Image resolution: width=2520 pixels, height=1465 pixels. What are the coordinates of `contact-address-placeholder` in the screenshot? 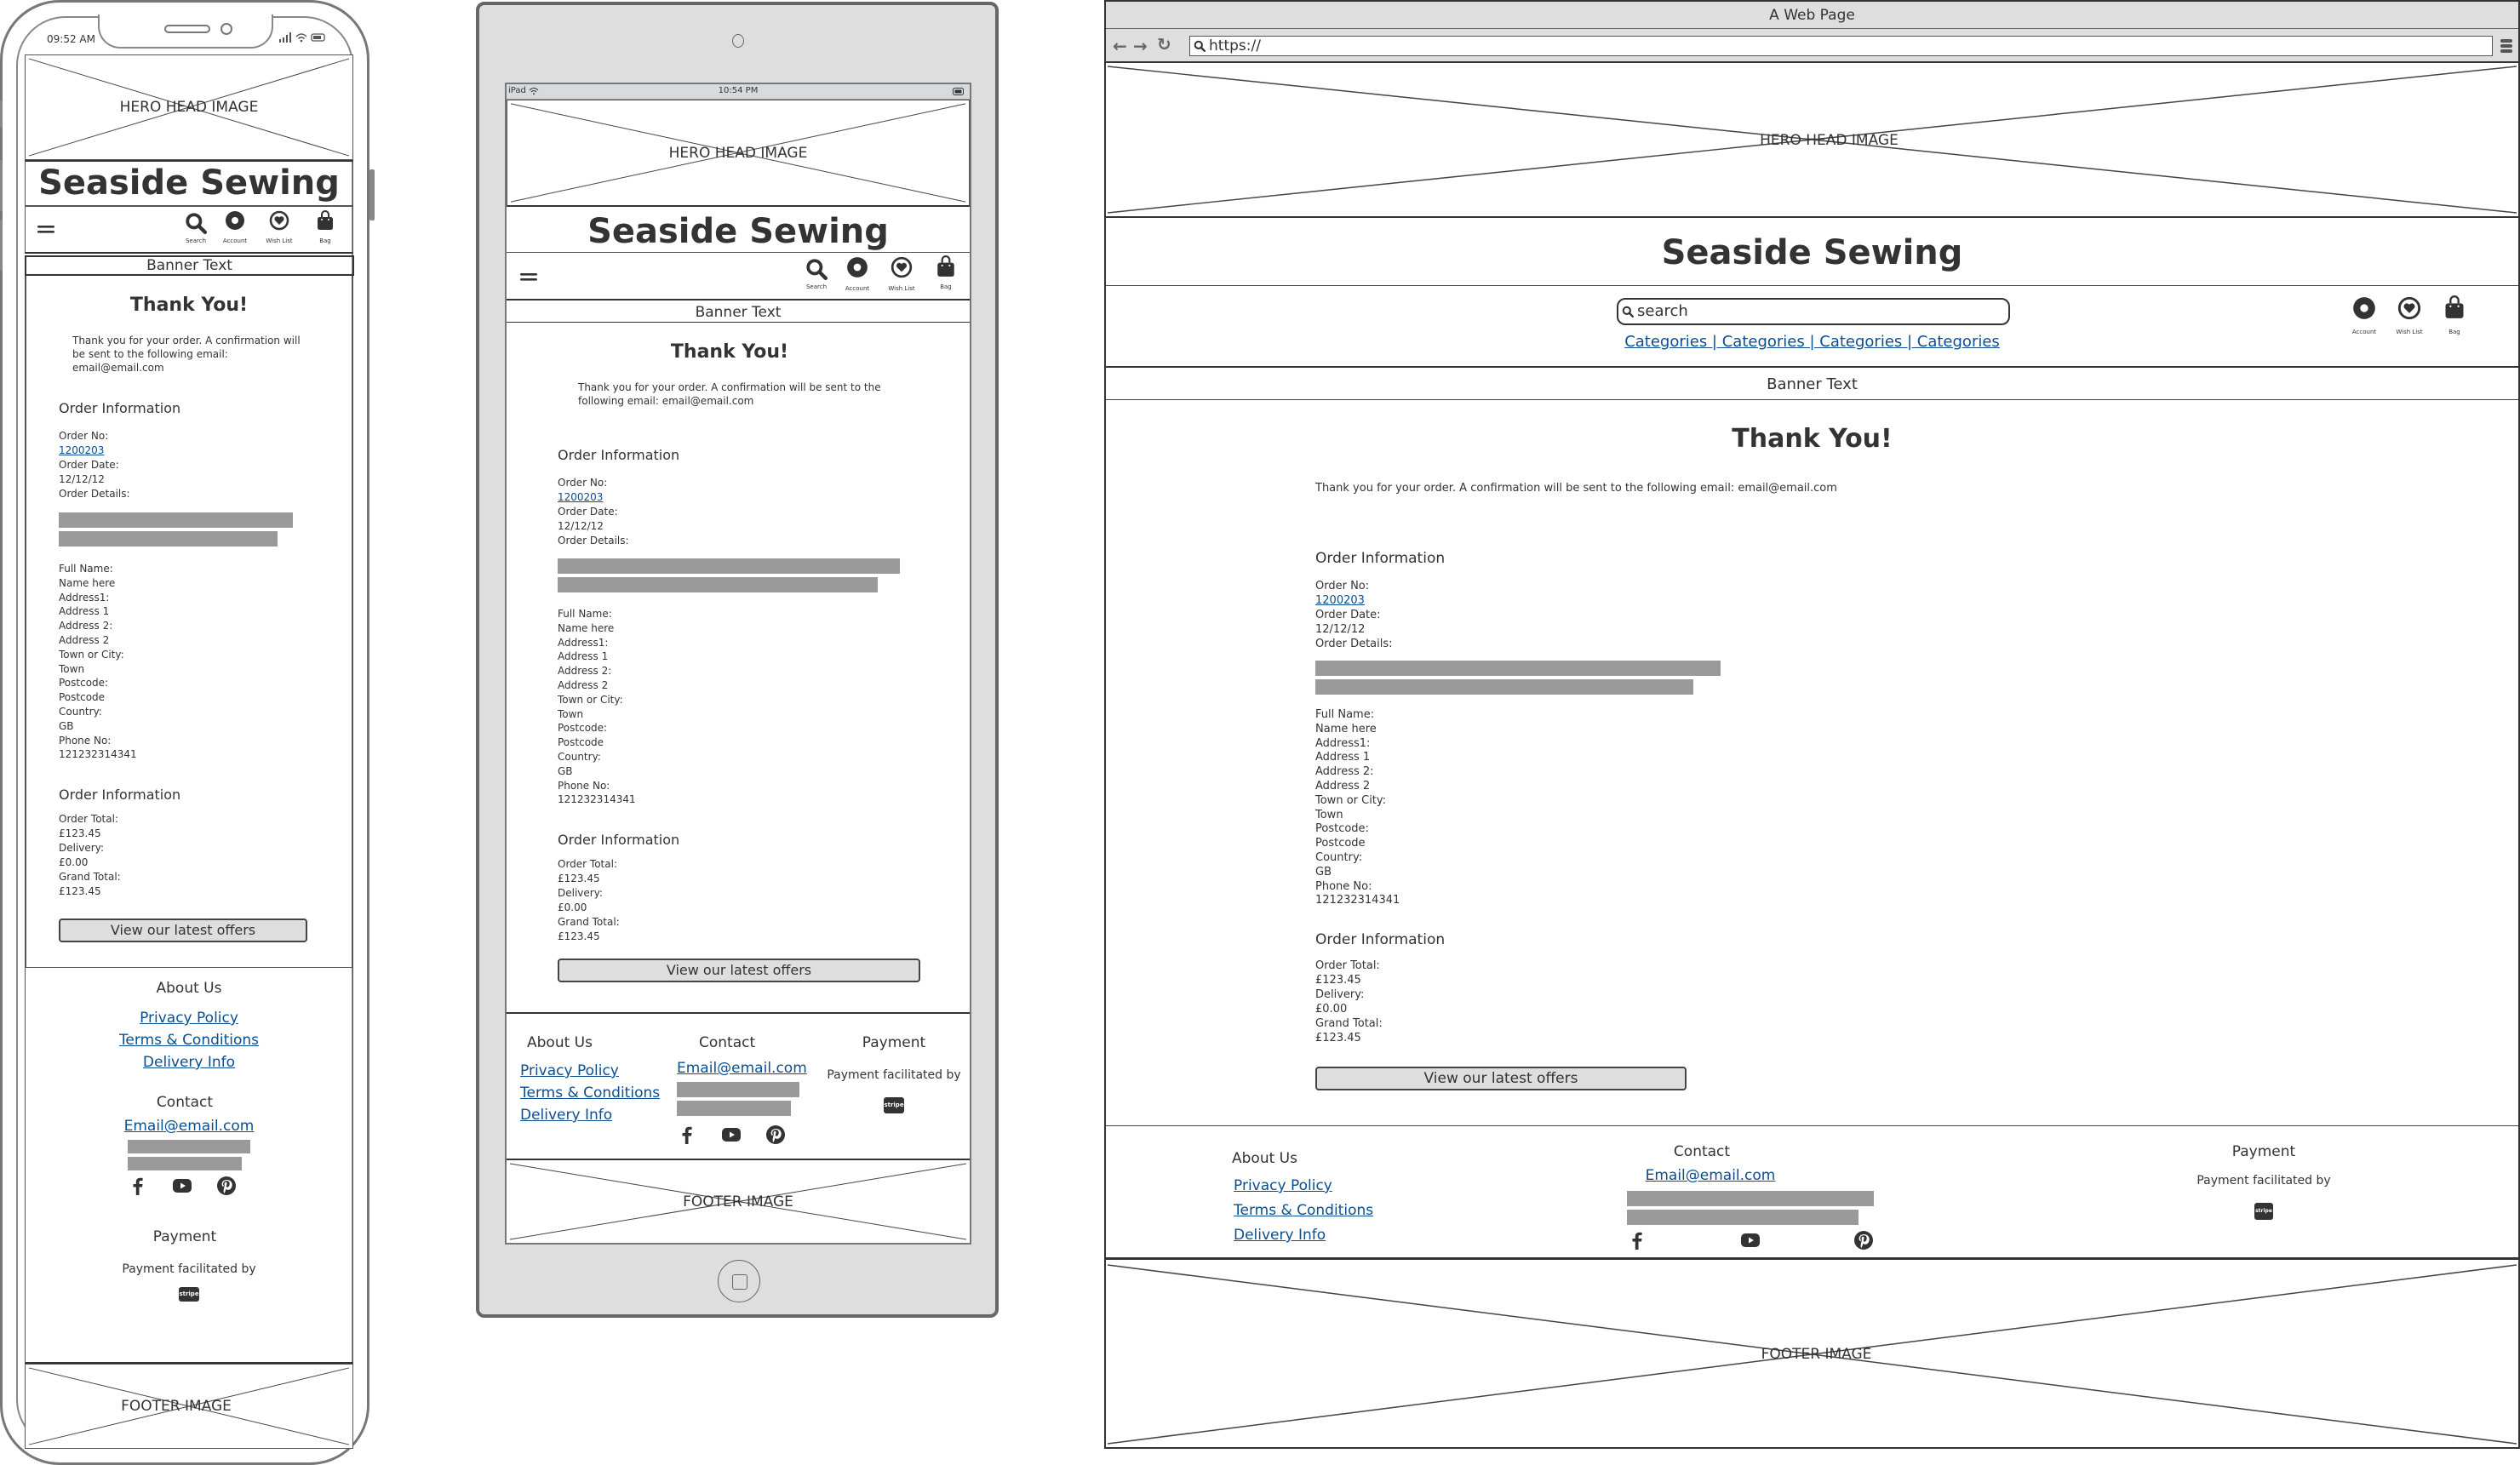 It's located at (1742, 1217).